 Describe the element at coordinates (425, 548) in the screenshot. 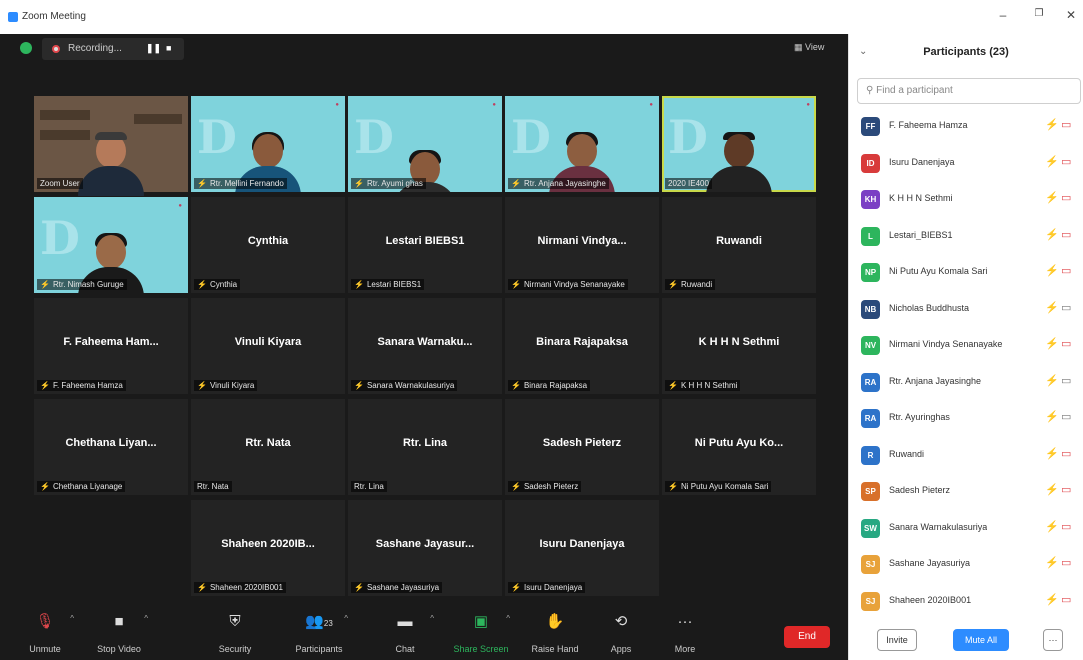

I see `participant-tile: Sashane Jayasur... ⚡ Sashane Jayasuriya` at that location.